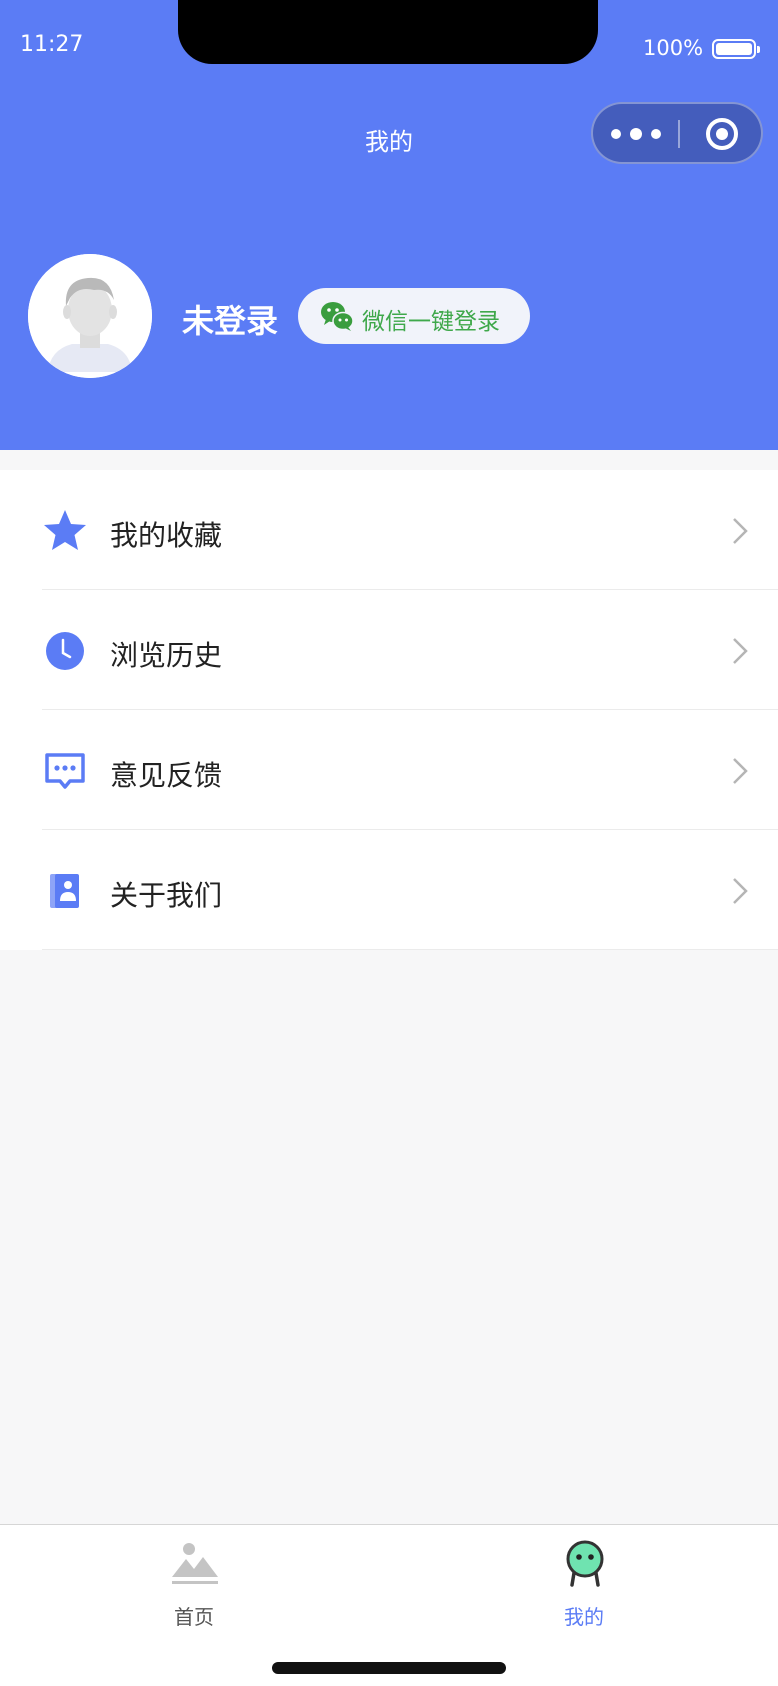  What do you see at coordinates (584, 1617) in the screenshot?
I see `tab-mine-label: 我的` at bounding box center [584, 1617].